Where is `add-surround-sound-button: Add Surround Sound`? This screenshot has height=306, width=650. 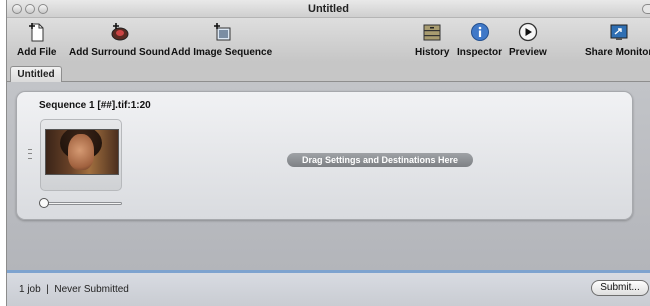
add-surround-sound-button: Add Surround Sound is located at coordinates (119, 41).